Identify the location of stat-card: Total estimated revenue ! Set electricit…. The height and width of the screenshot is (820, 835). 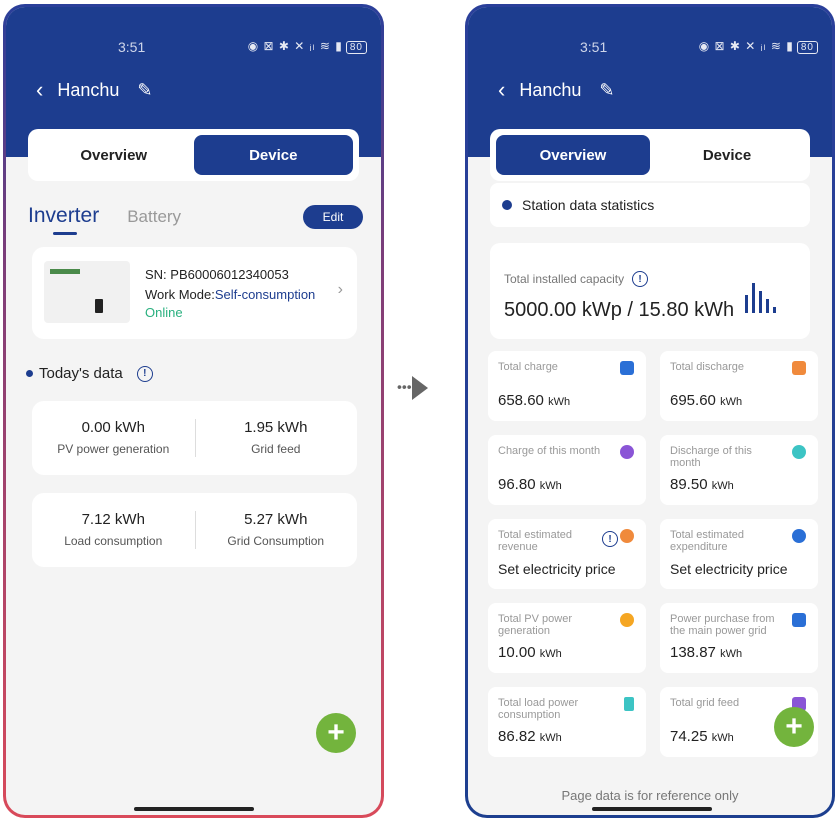
(567, 554).